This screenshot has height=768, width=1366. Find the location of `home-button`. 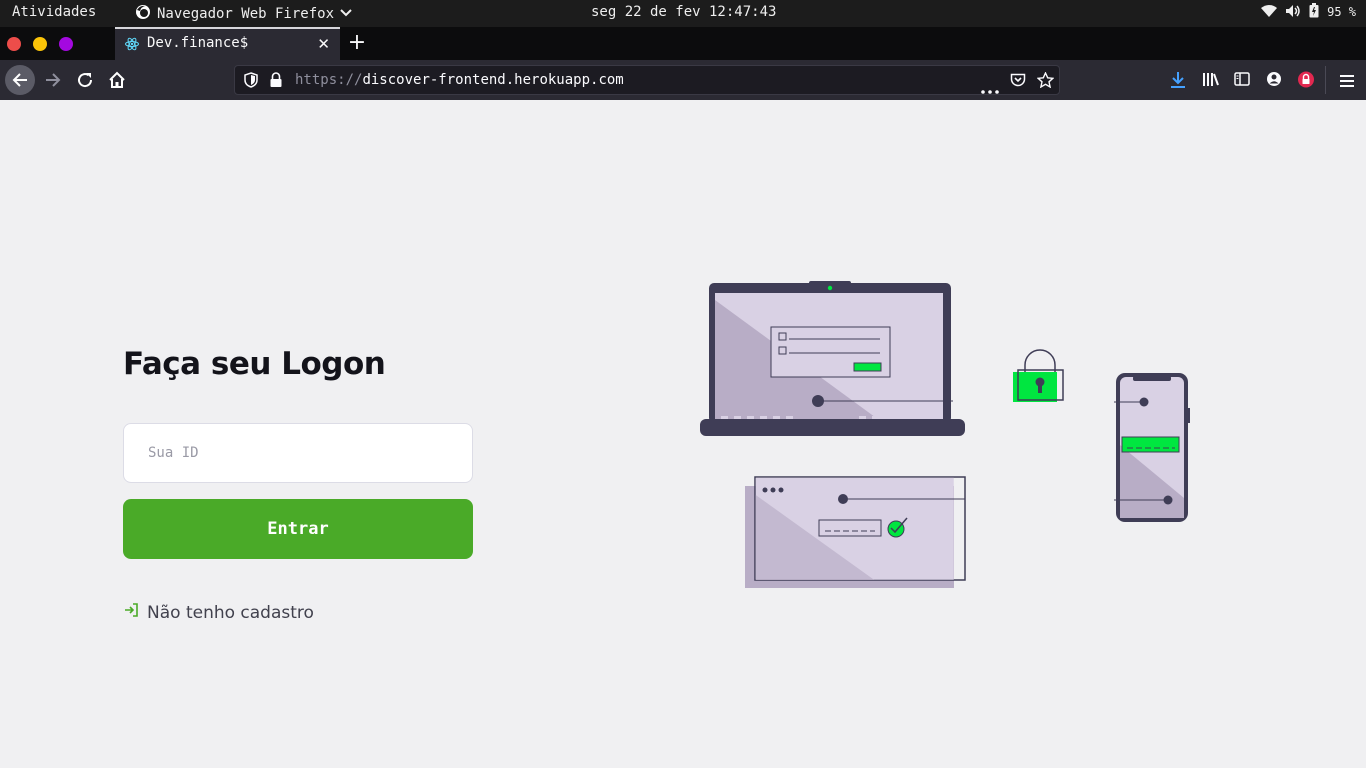

home-button is located at coordinates (117, 80).